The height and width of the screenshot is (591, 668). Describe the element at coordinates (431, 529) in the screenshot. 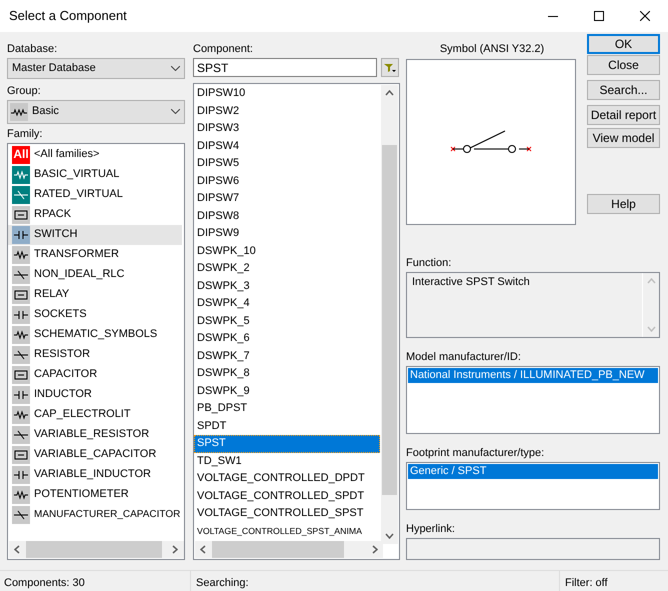

I see `field-label: Hyperlink:` at that location.